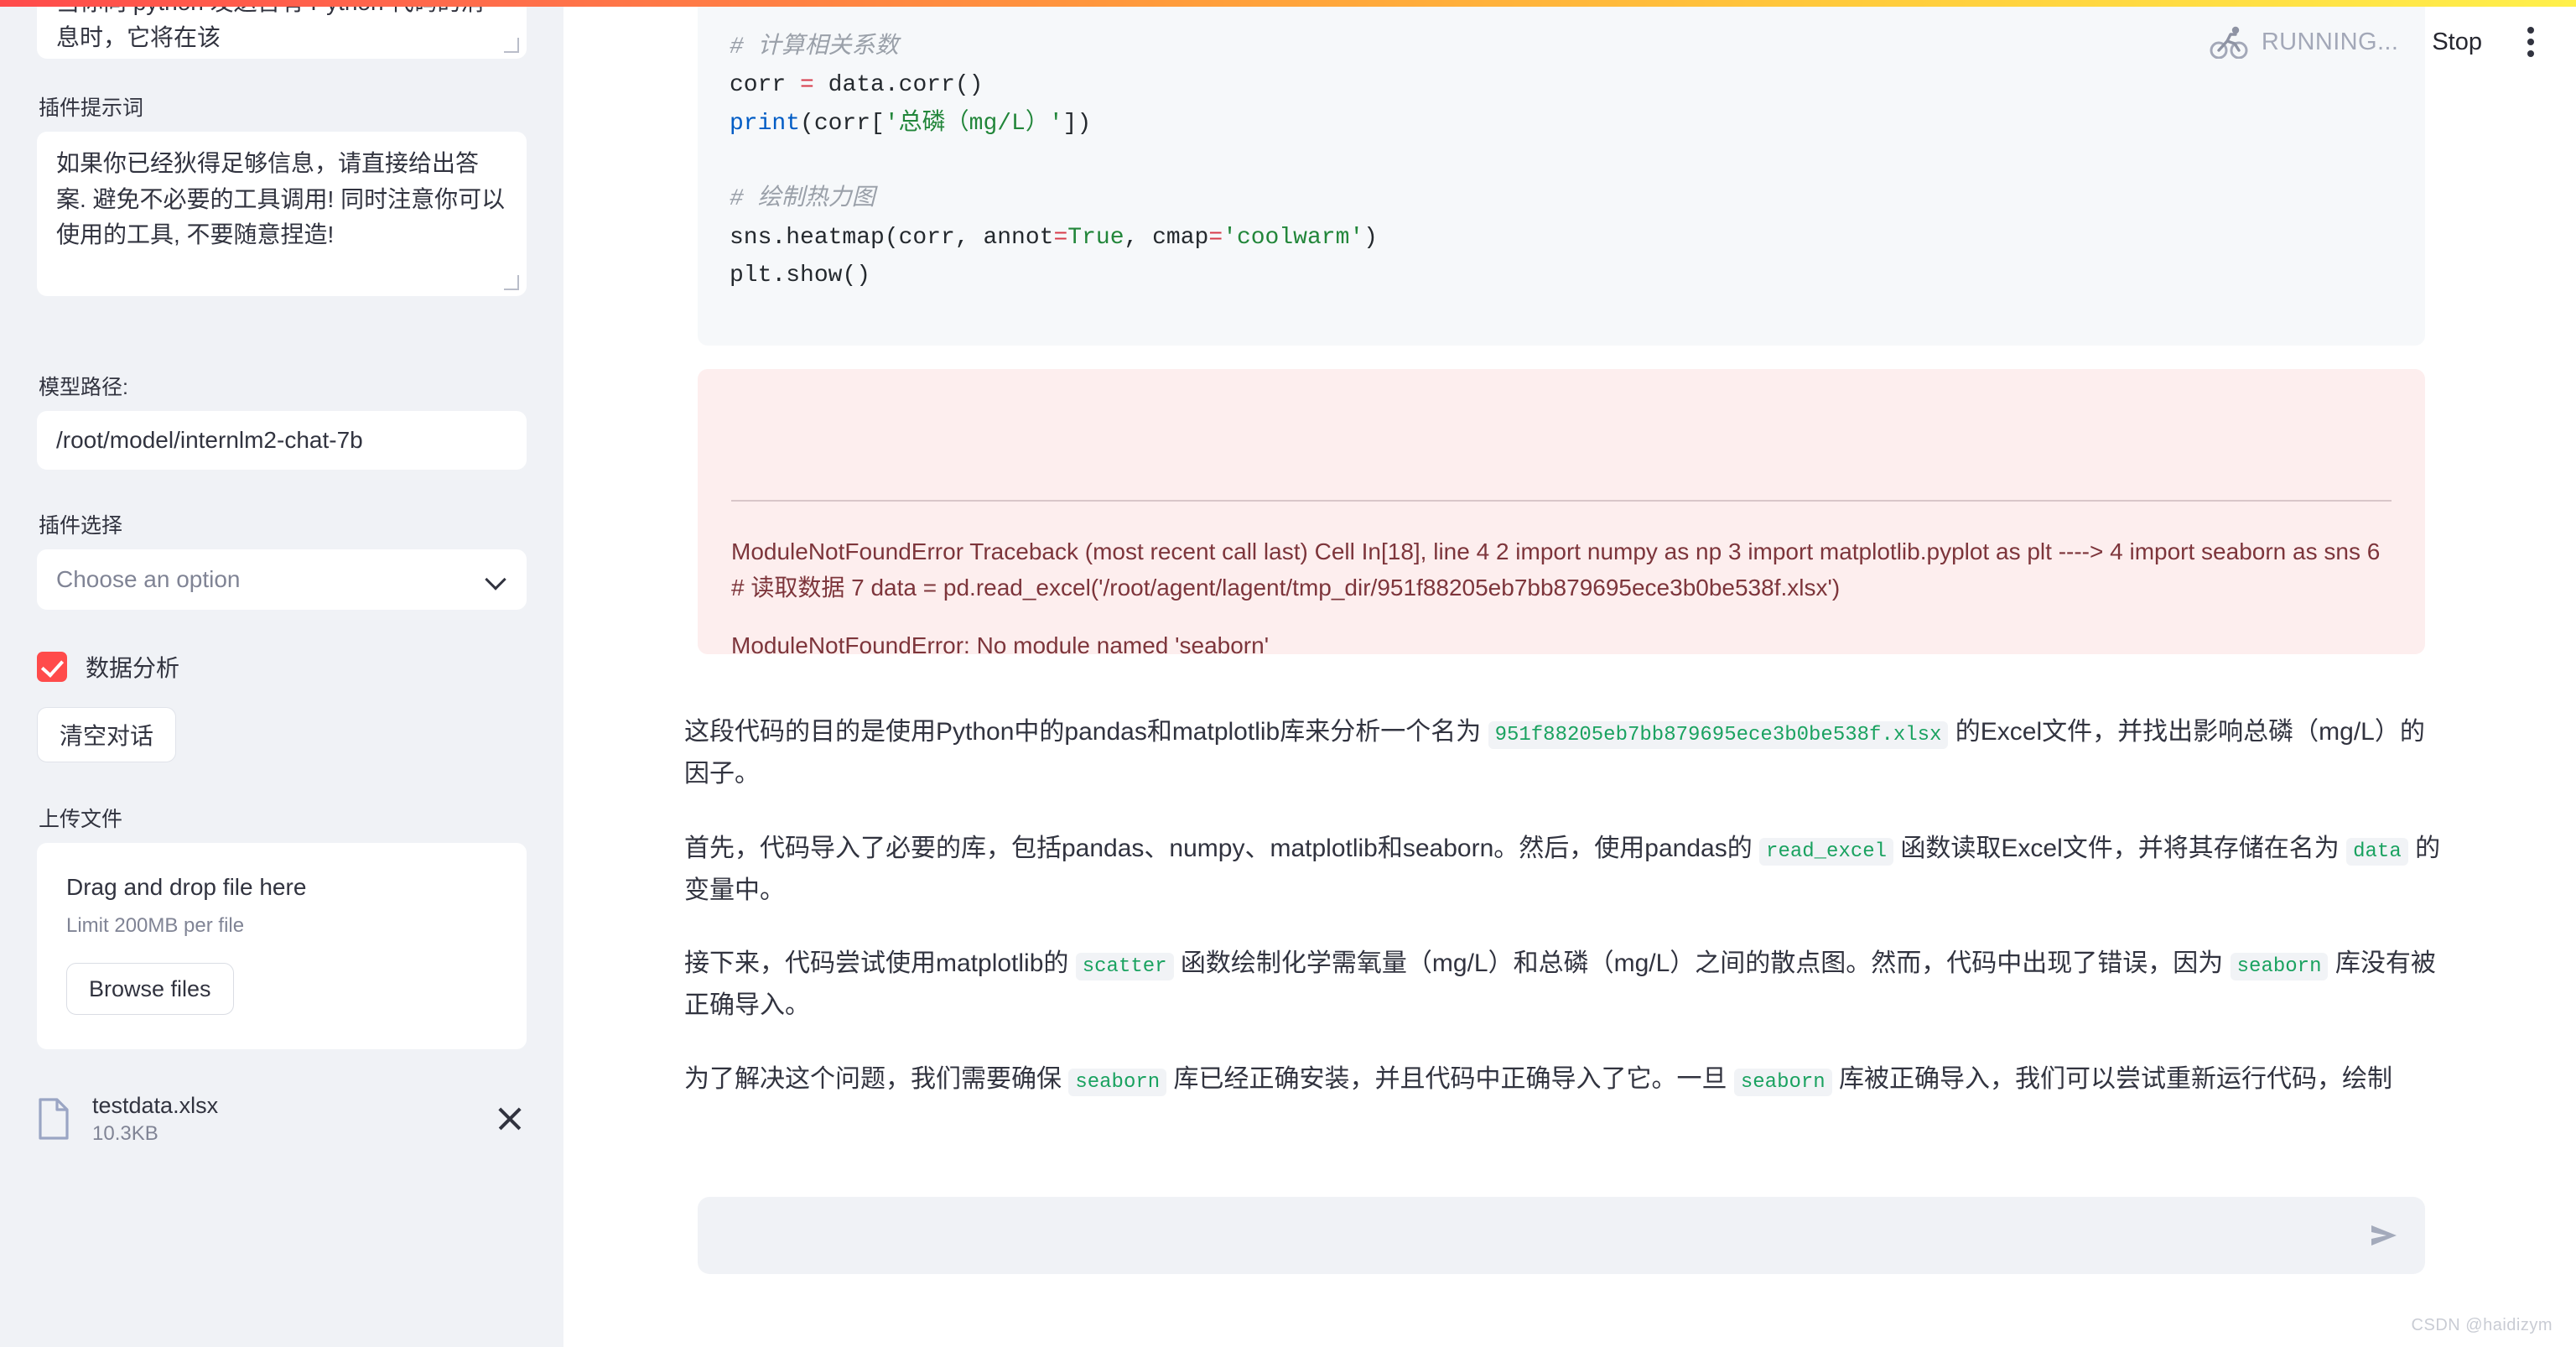 This screenshot has height=1347, width=2576. What do you see at coordinates (2457, 43) in the screenshot?
I see `stop-button: Stop` at bounding box center [2457, 43].